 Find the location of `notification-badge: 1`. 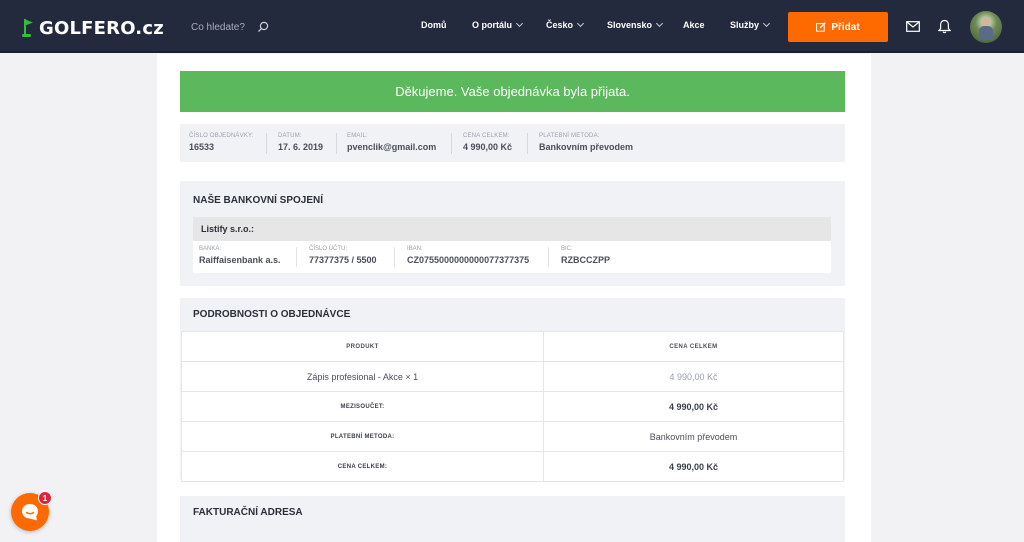

notification-badge: 1 is located at coordinates (45, 498).